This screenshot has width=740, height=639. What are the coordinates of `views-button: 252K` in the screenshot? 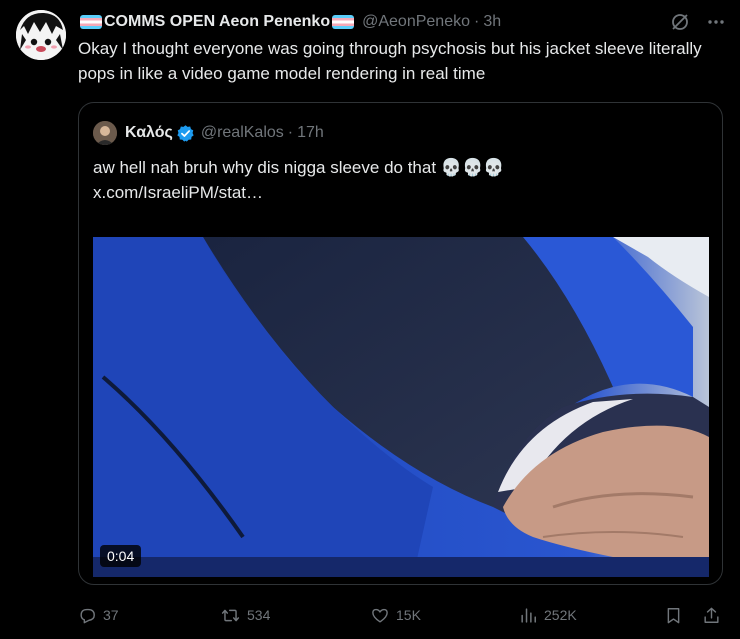 It's located at (548, 615).